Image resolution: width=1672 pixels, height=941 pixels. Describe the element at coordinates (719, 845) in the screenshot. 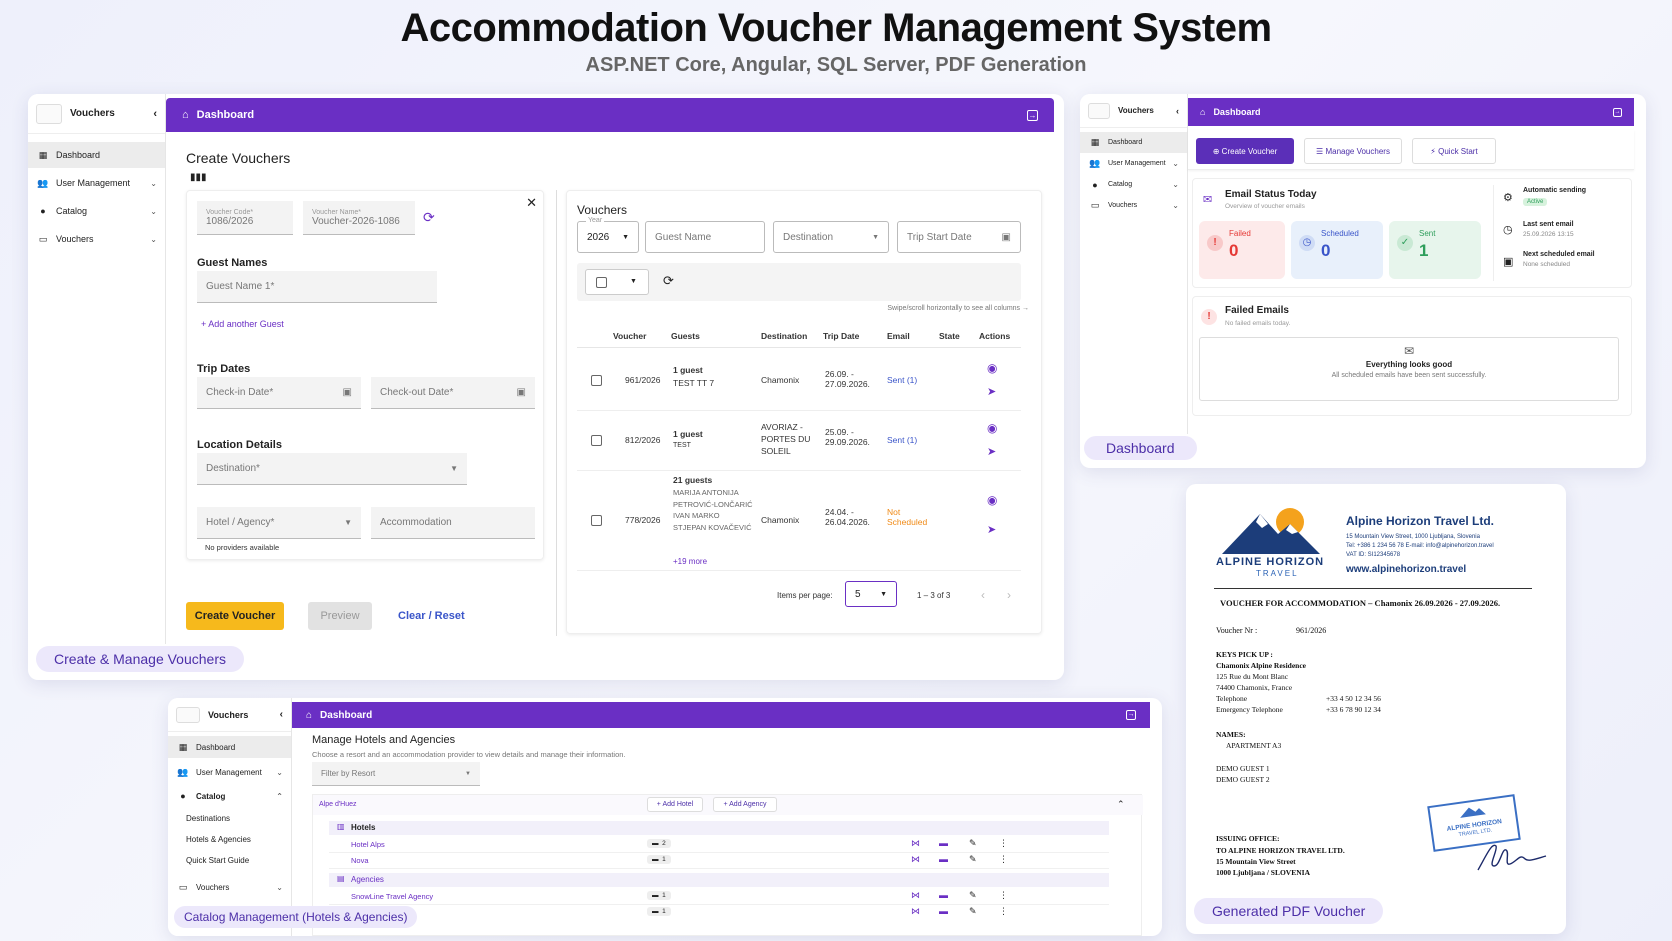

I see `list-item: Hotel Alps ▬ 2 ⋈ ▬ ✎ ⋮` at that location.